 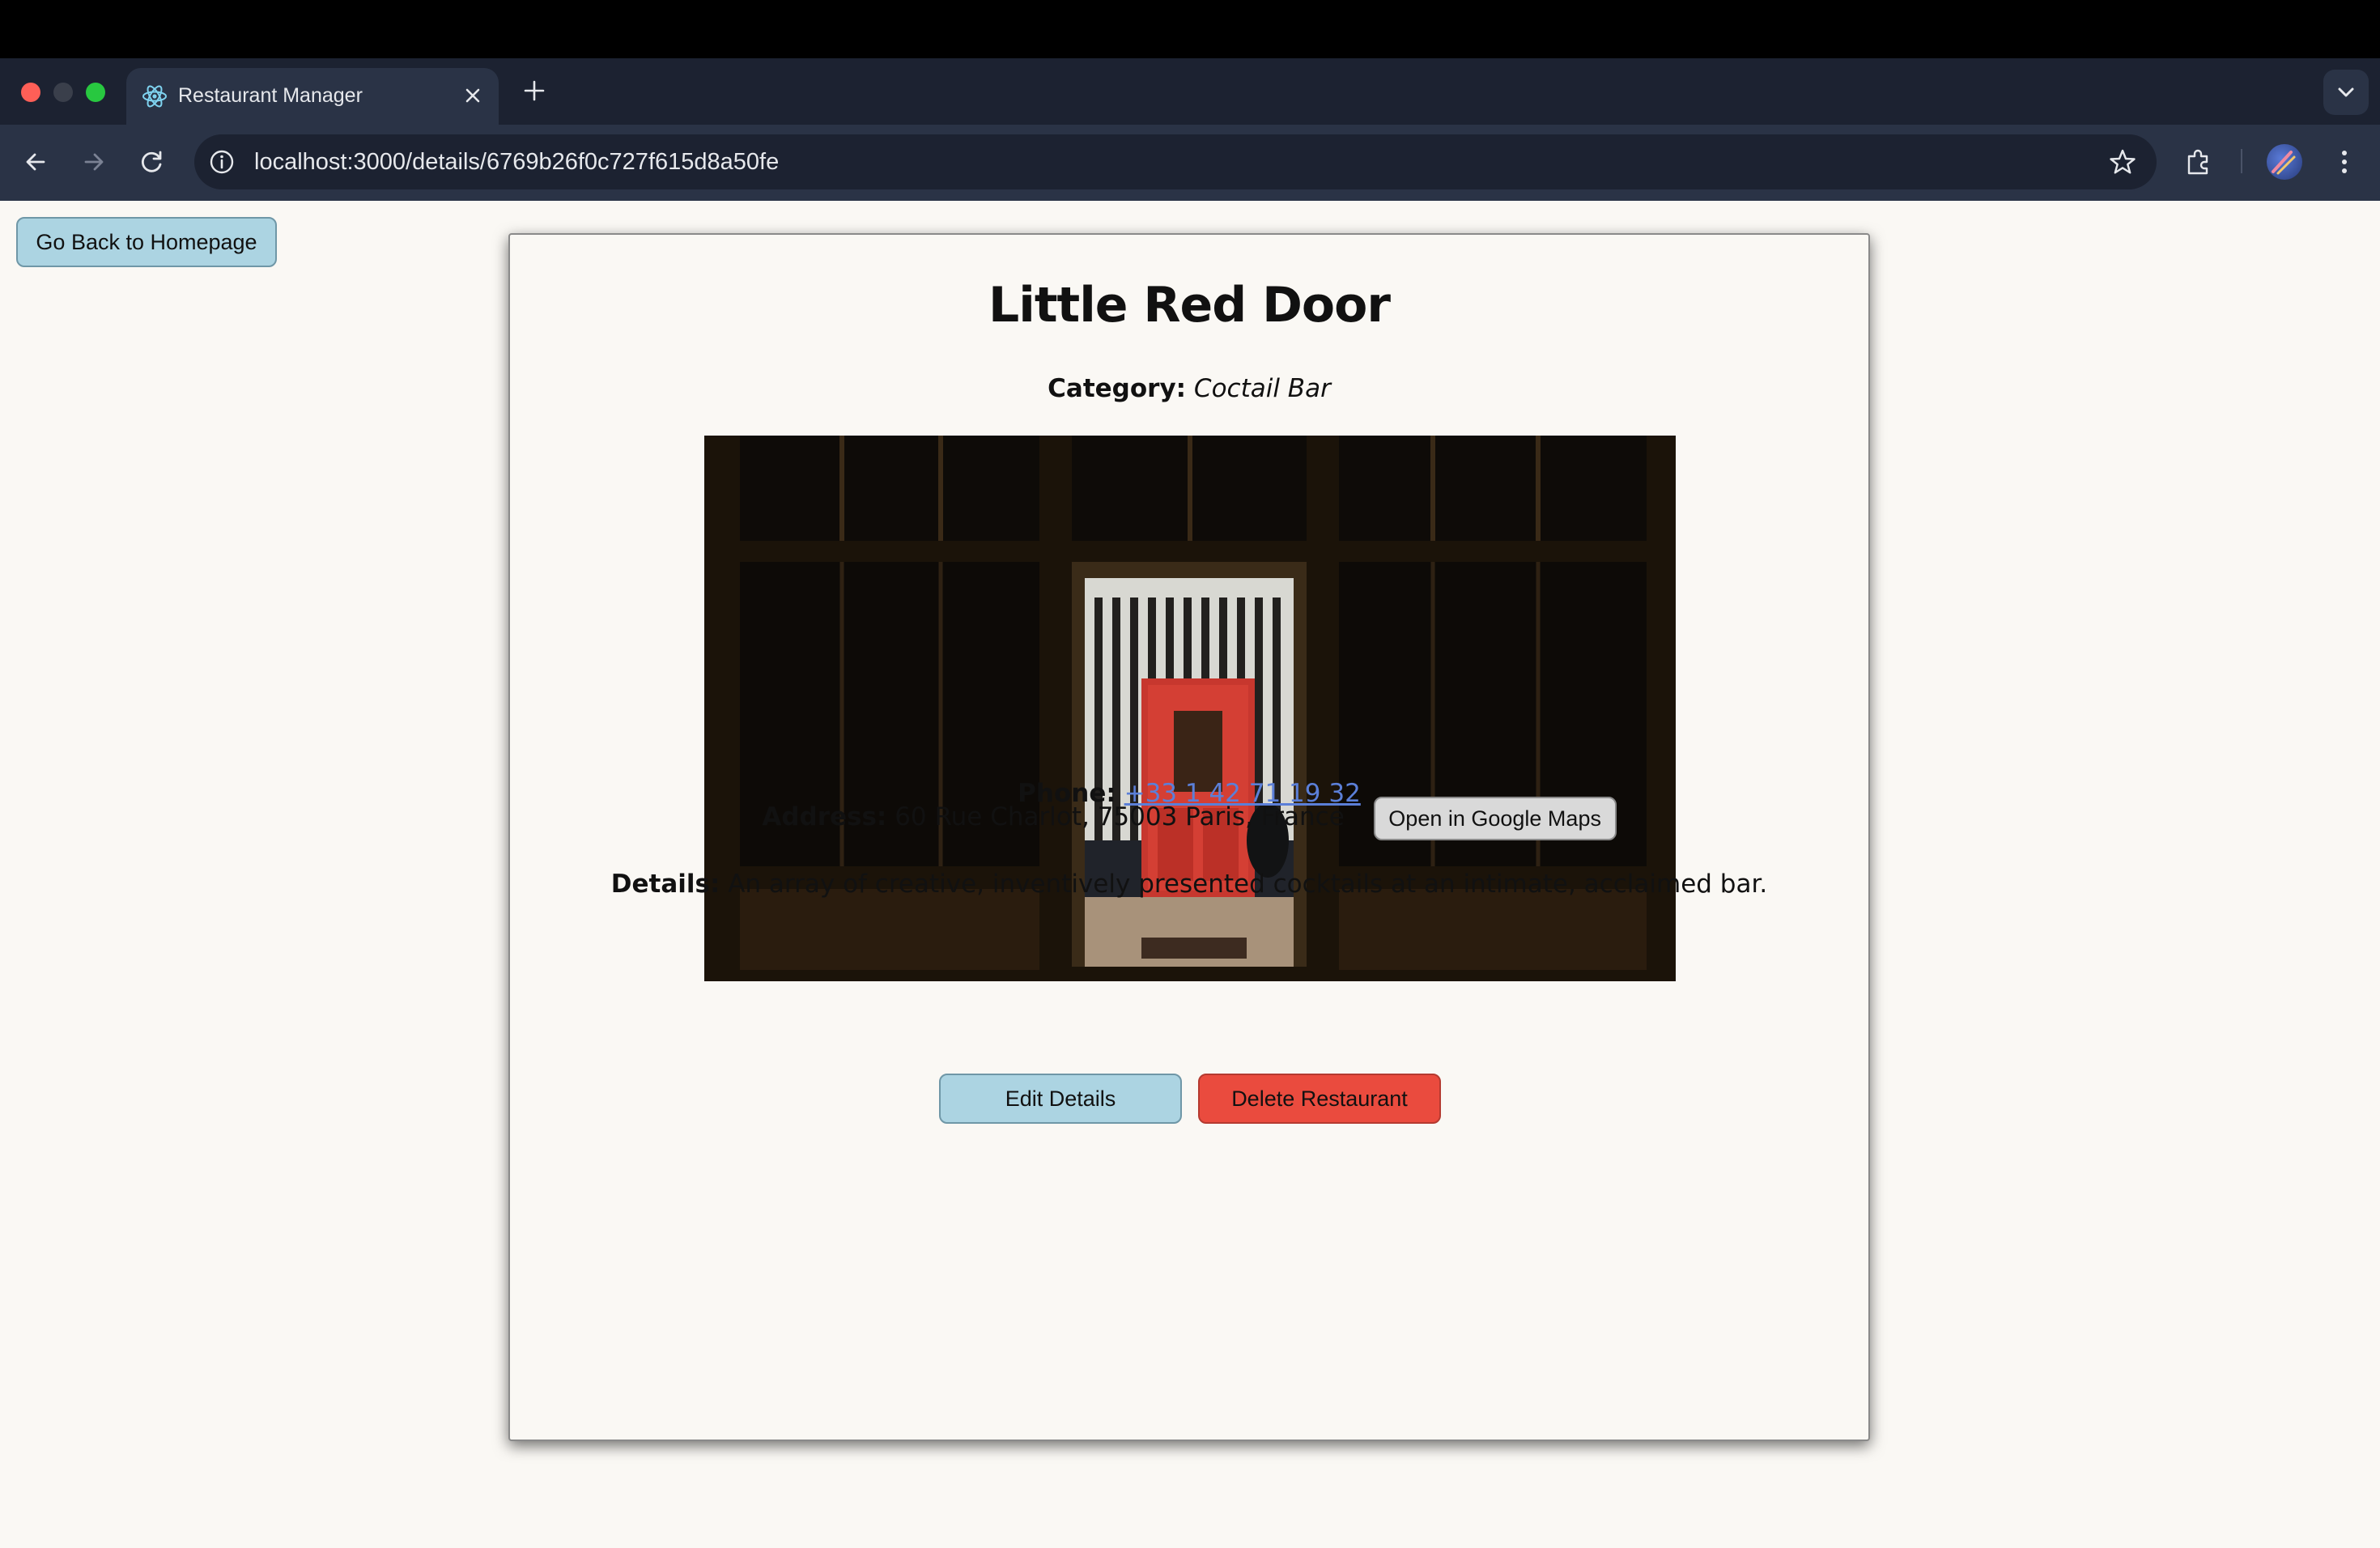 What do you see at coordinates (473, 96) in the screenshot?
I see `close-icon` at bounding box center [473, 96].